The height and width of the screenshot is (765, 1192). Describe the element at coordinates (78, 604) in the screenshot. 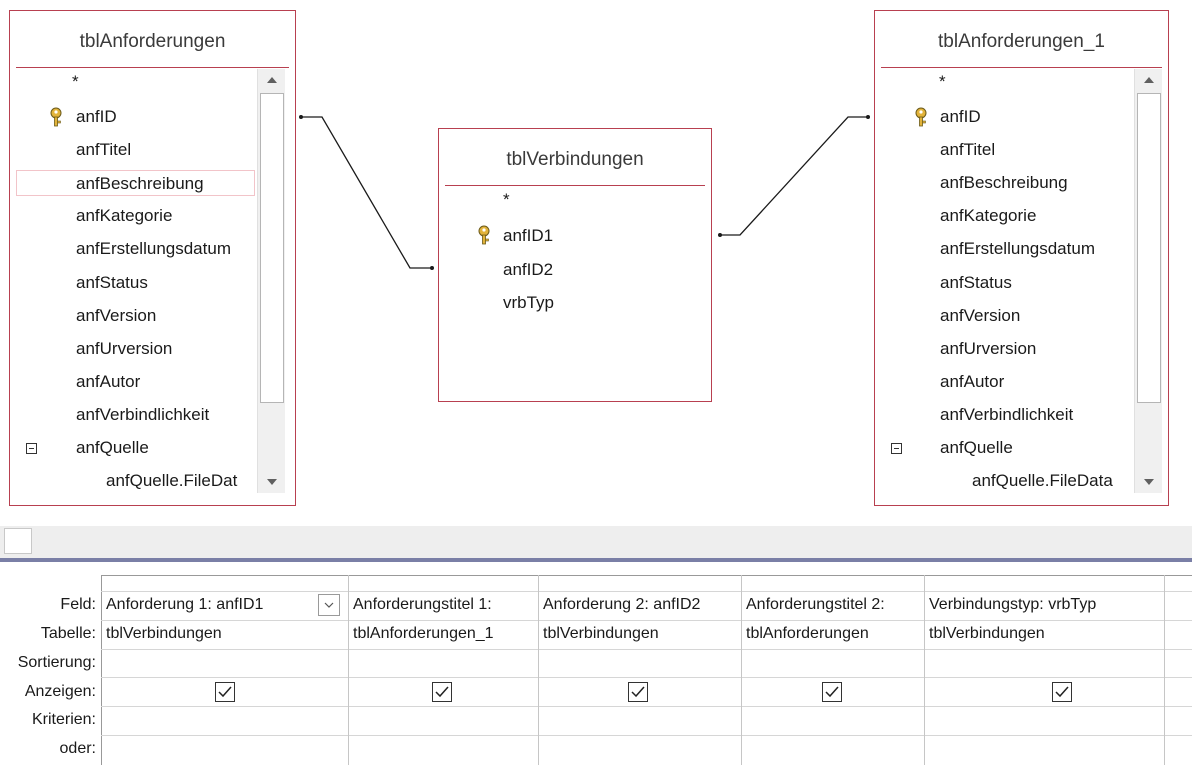

I see `row-label-feld: Feld:` at that location.